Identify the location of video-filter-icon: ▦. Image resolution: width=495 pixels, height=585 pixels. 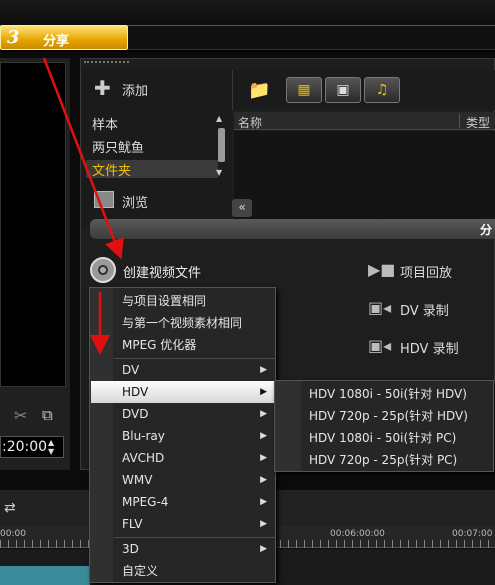
(304, 90).